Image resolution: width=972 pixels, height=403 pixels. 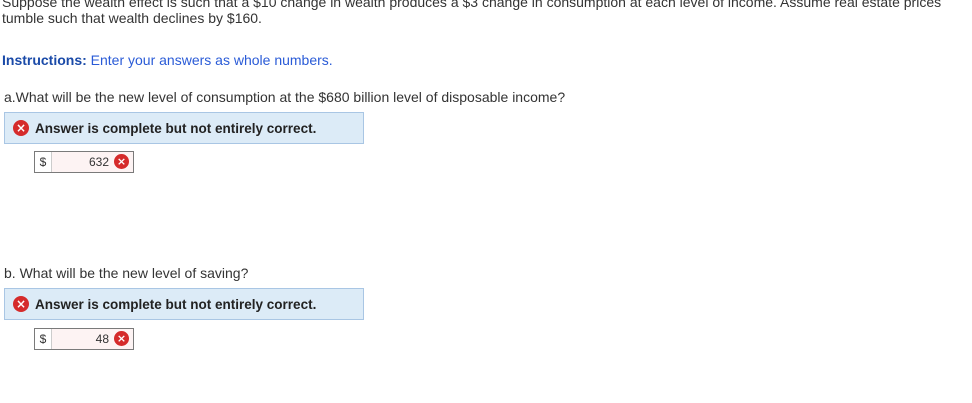 I want to click on instructions-text: Enter your answers as whole numbers., so click(x=211, y=60).